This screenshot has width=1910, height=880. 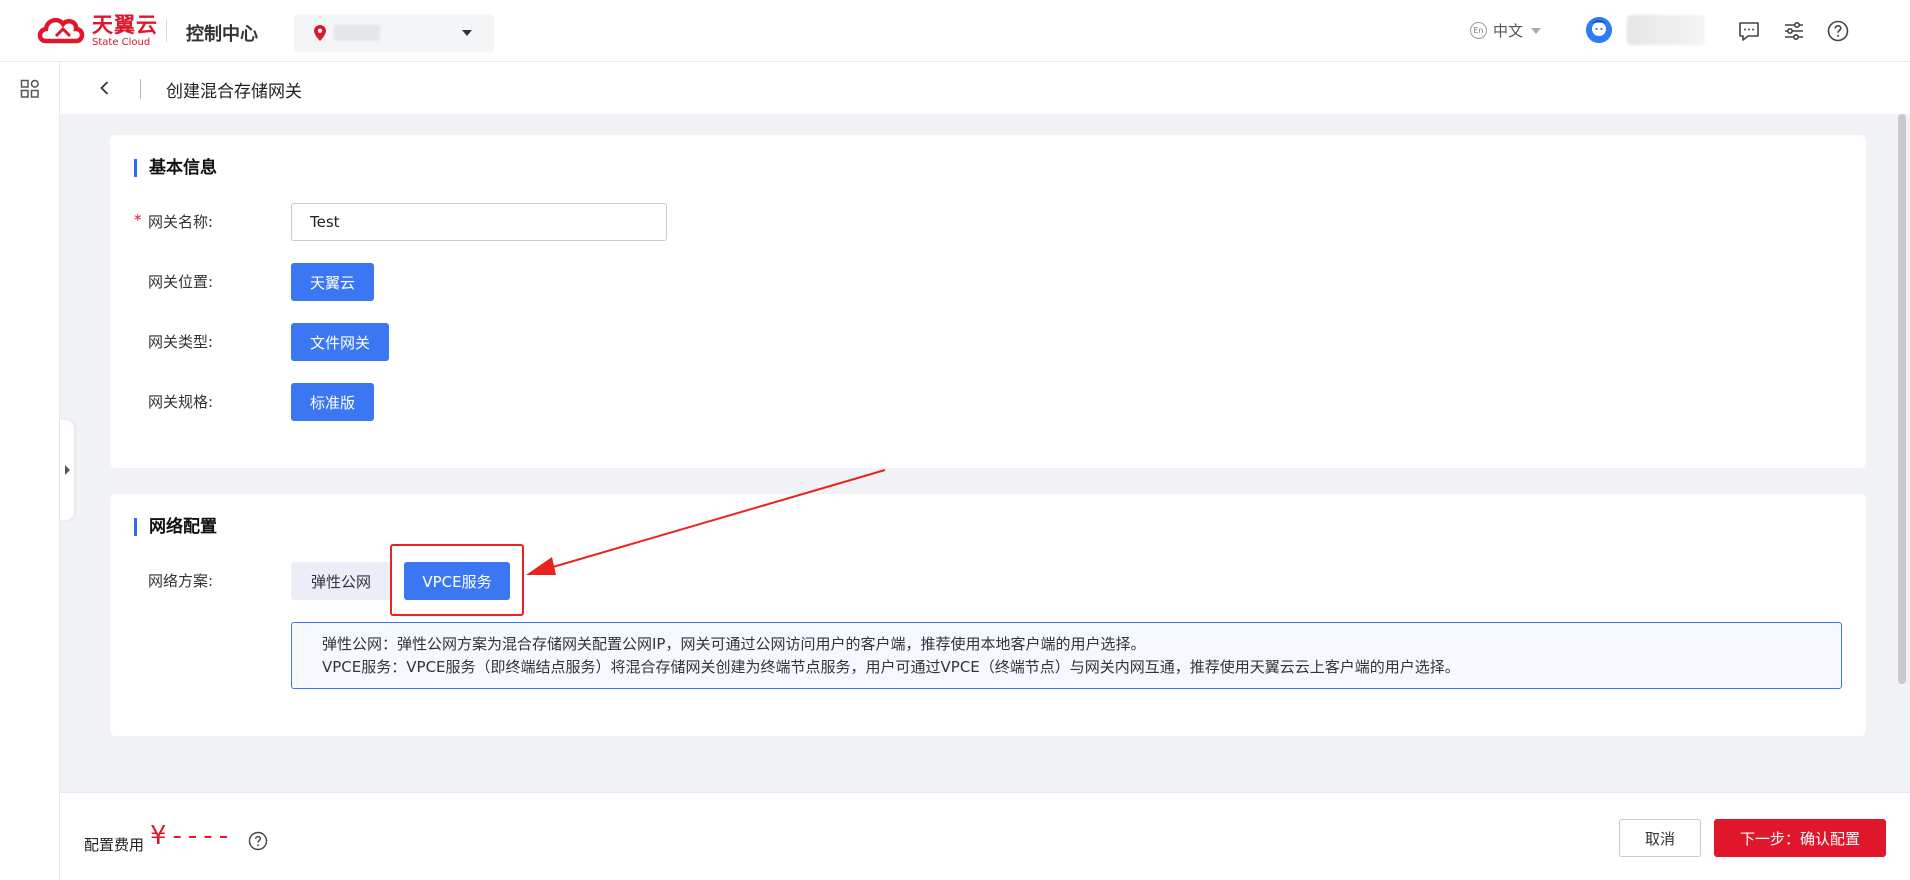 I want to click on logo-cn-text: 天翼云, so click(x=125, y=24).